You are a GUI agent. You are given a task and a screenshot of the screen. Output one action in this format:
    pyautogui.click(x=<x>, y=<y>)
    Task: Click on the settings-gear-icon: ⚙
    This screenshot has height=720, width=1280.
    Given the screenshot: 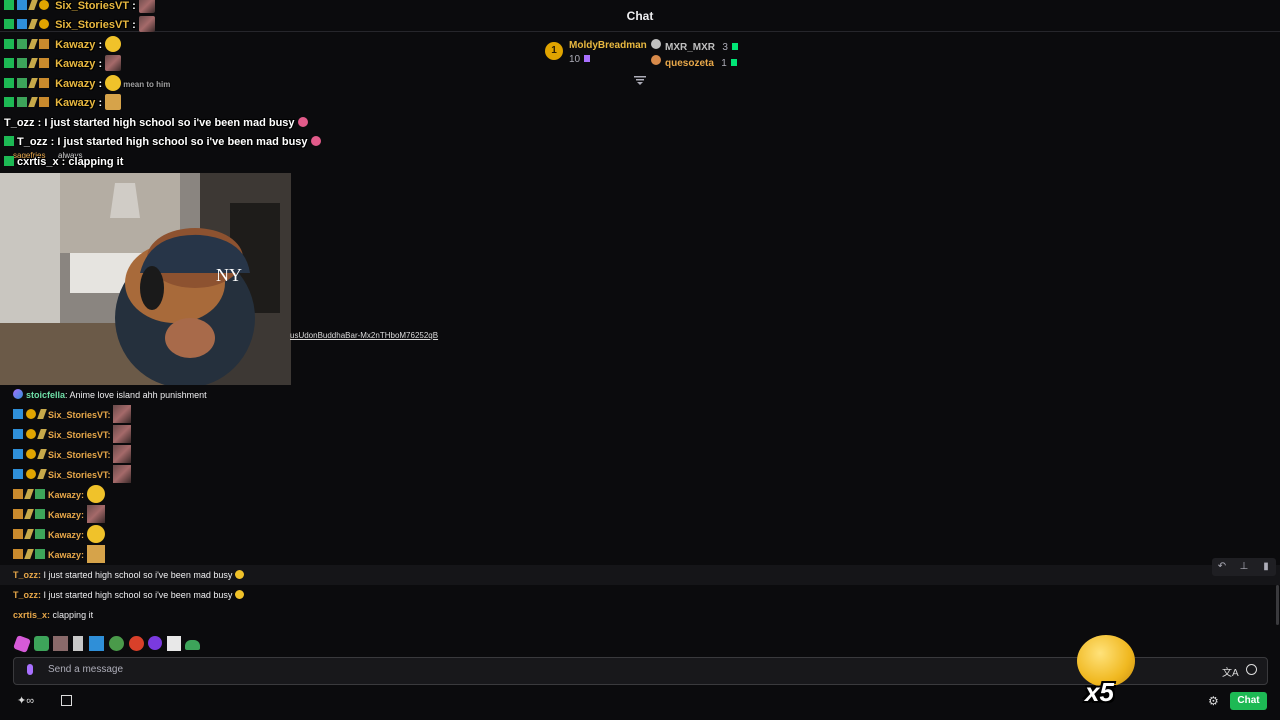 What is the action you would take?
    pyautogui.click(x=1213, y=701)
    